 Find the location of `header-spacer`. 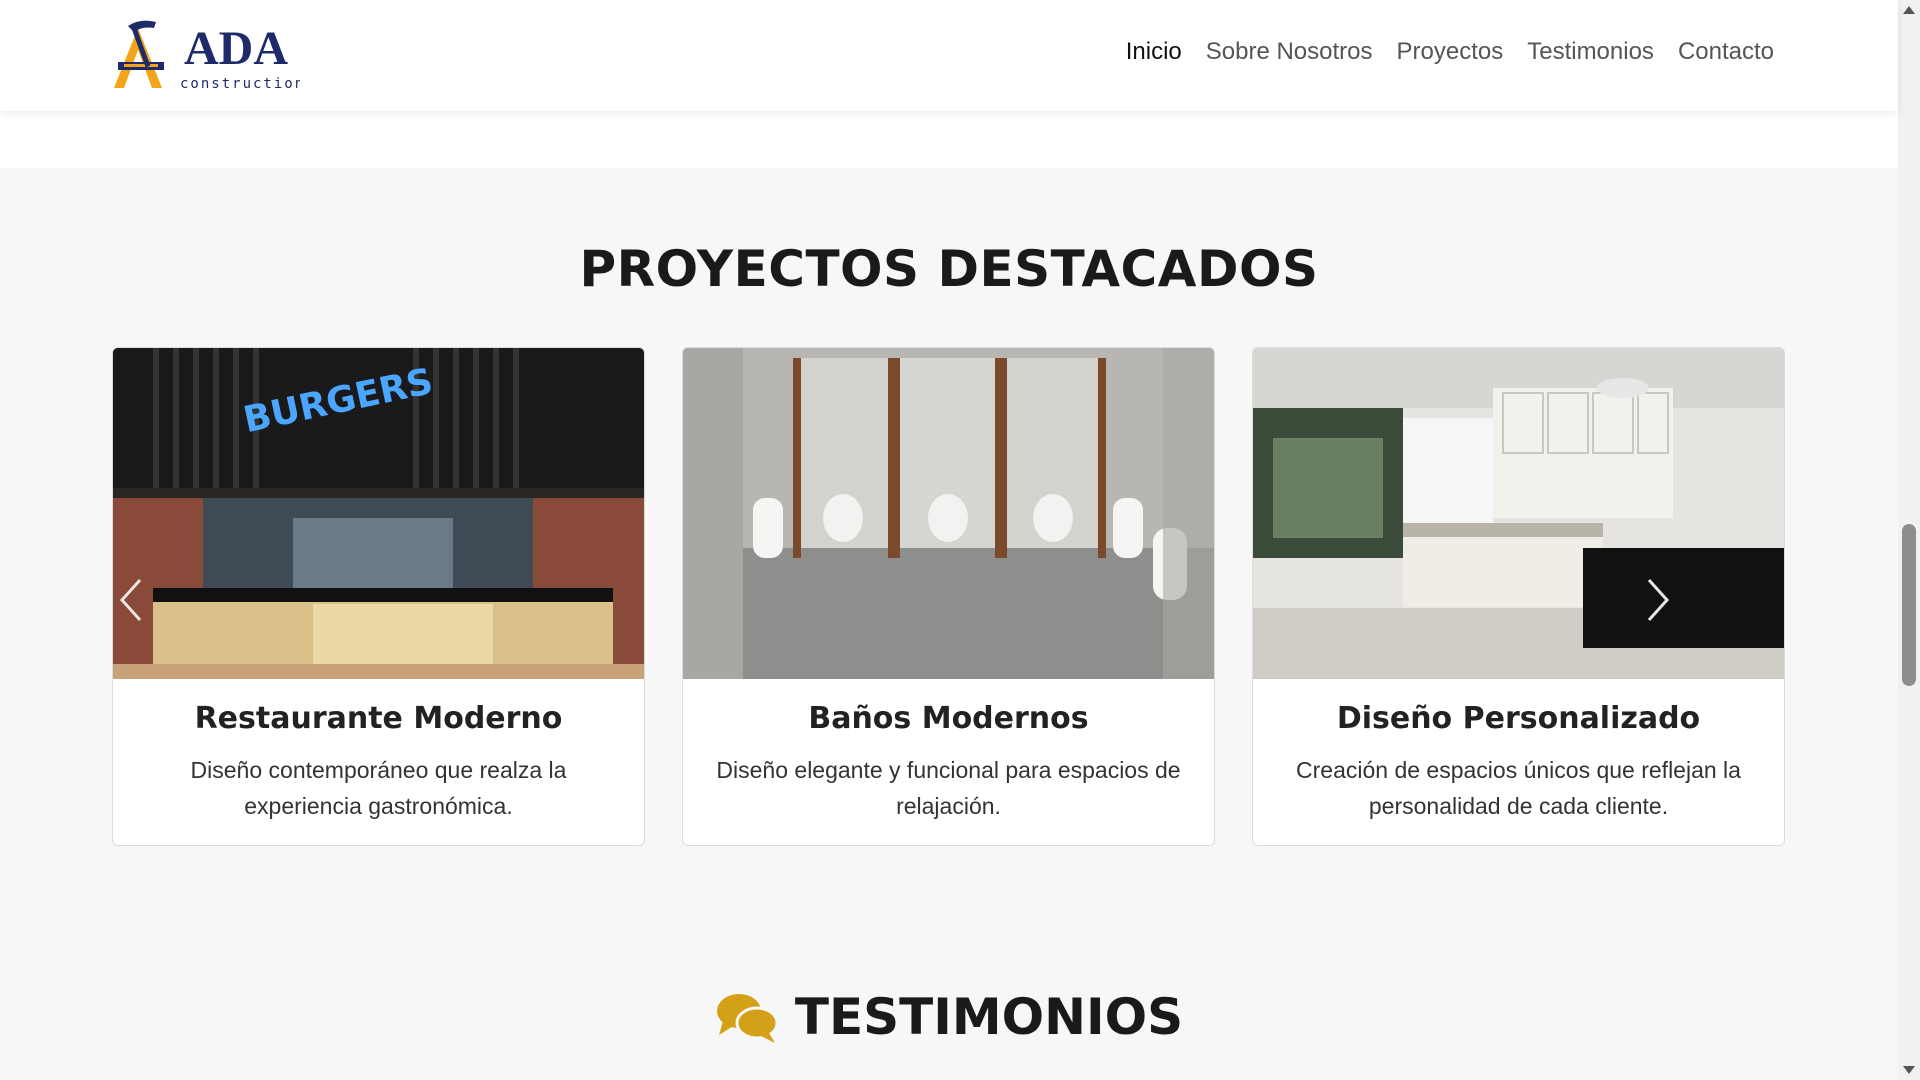

header-spacer is located at coordinates (949, 139).